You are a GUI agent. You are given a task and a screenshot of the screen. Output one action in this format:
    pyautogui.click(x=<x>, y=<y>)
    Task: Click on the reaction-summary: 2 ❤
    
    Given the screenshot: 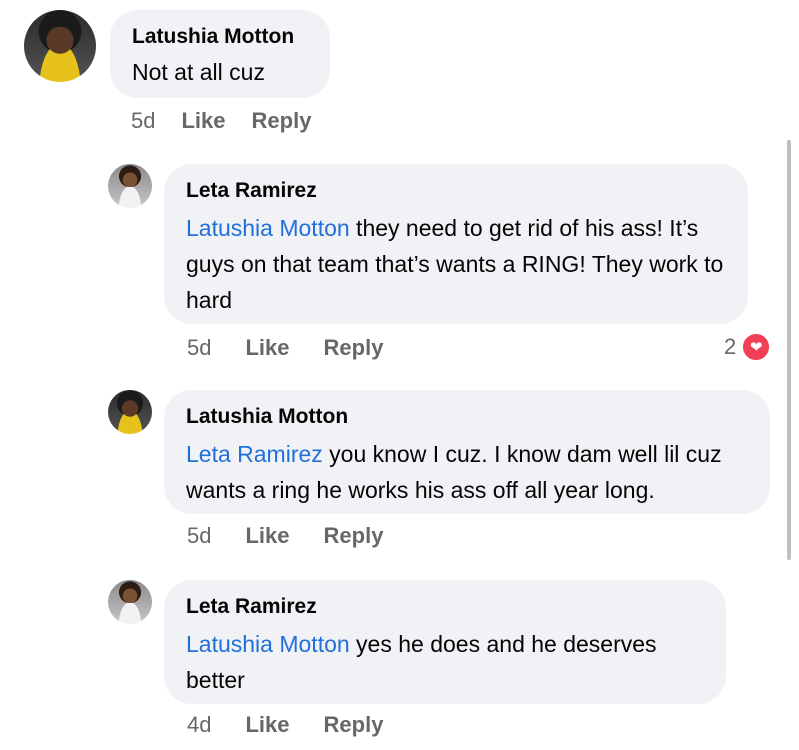 What is the action you would take?
    pyautogui.click(x=748, y=347)
    